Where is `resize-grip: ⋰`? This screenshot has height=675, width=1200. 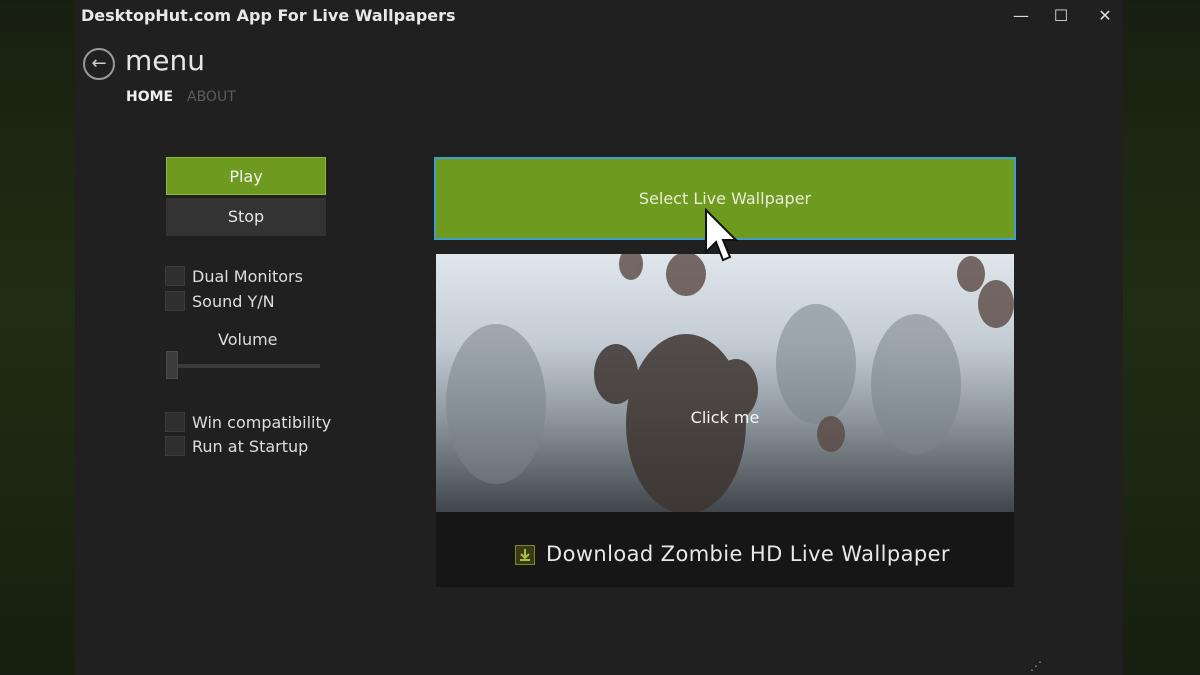 resize-grip: ⋰ is located at coordinates (1036, 666).